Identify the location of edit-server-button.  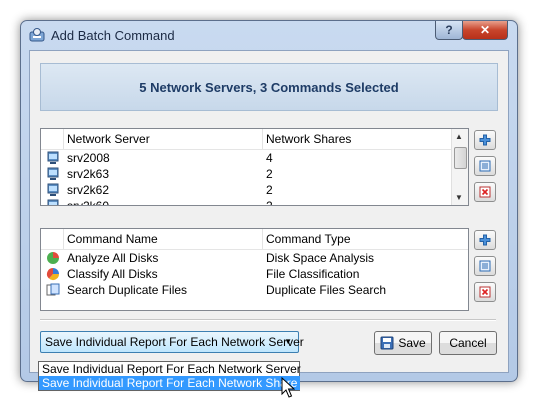
(485, 166).